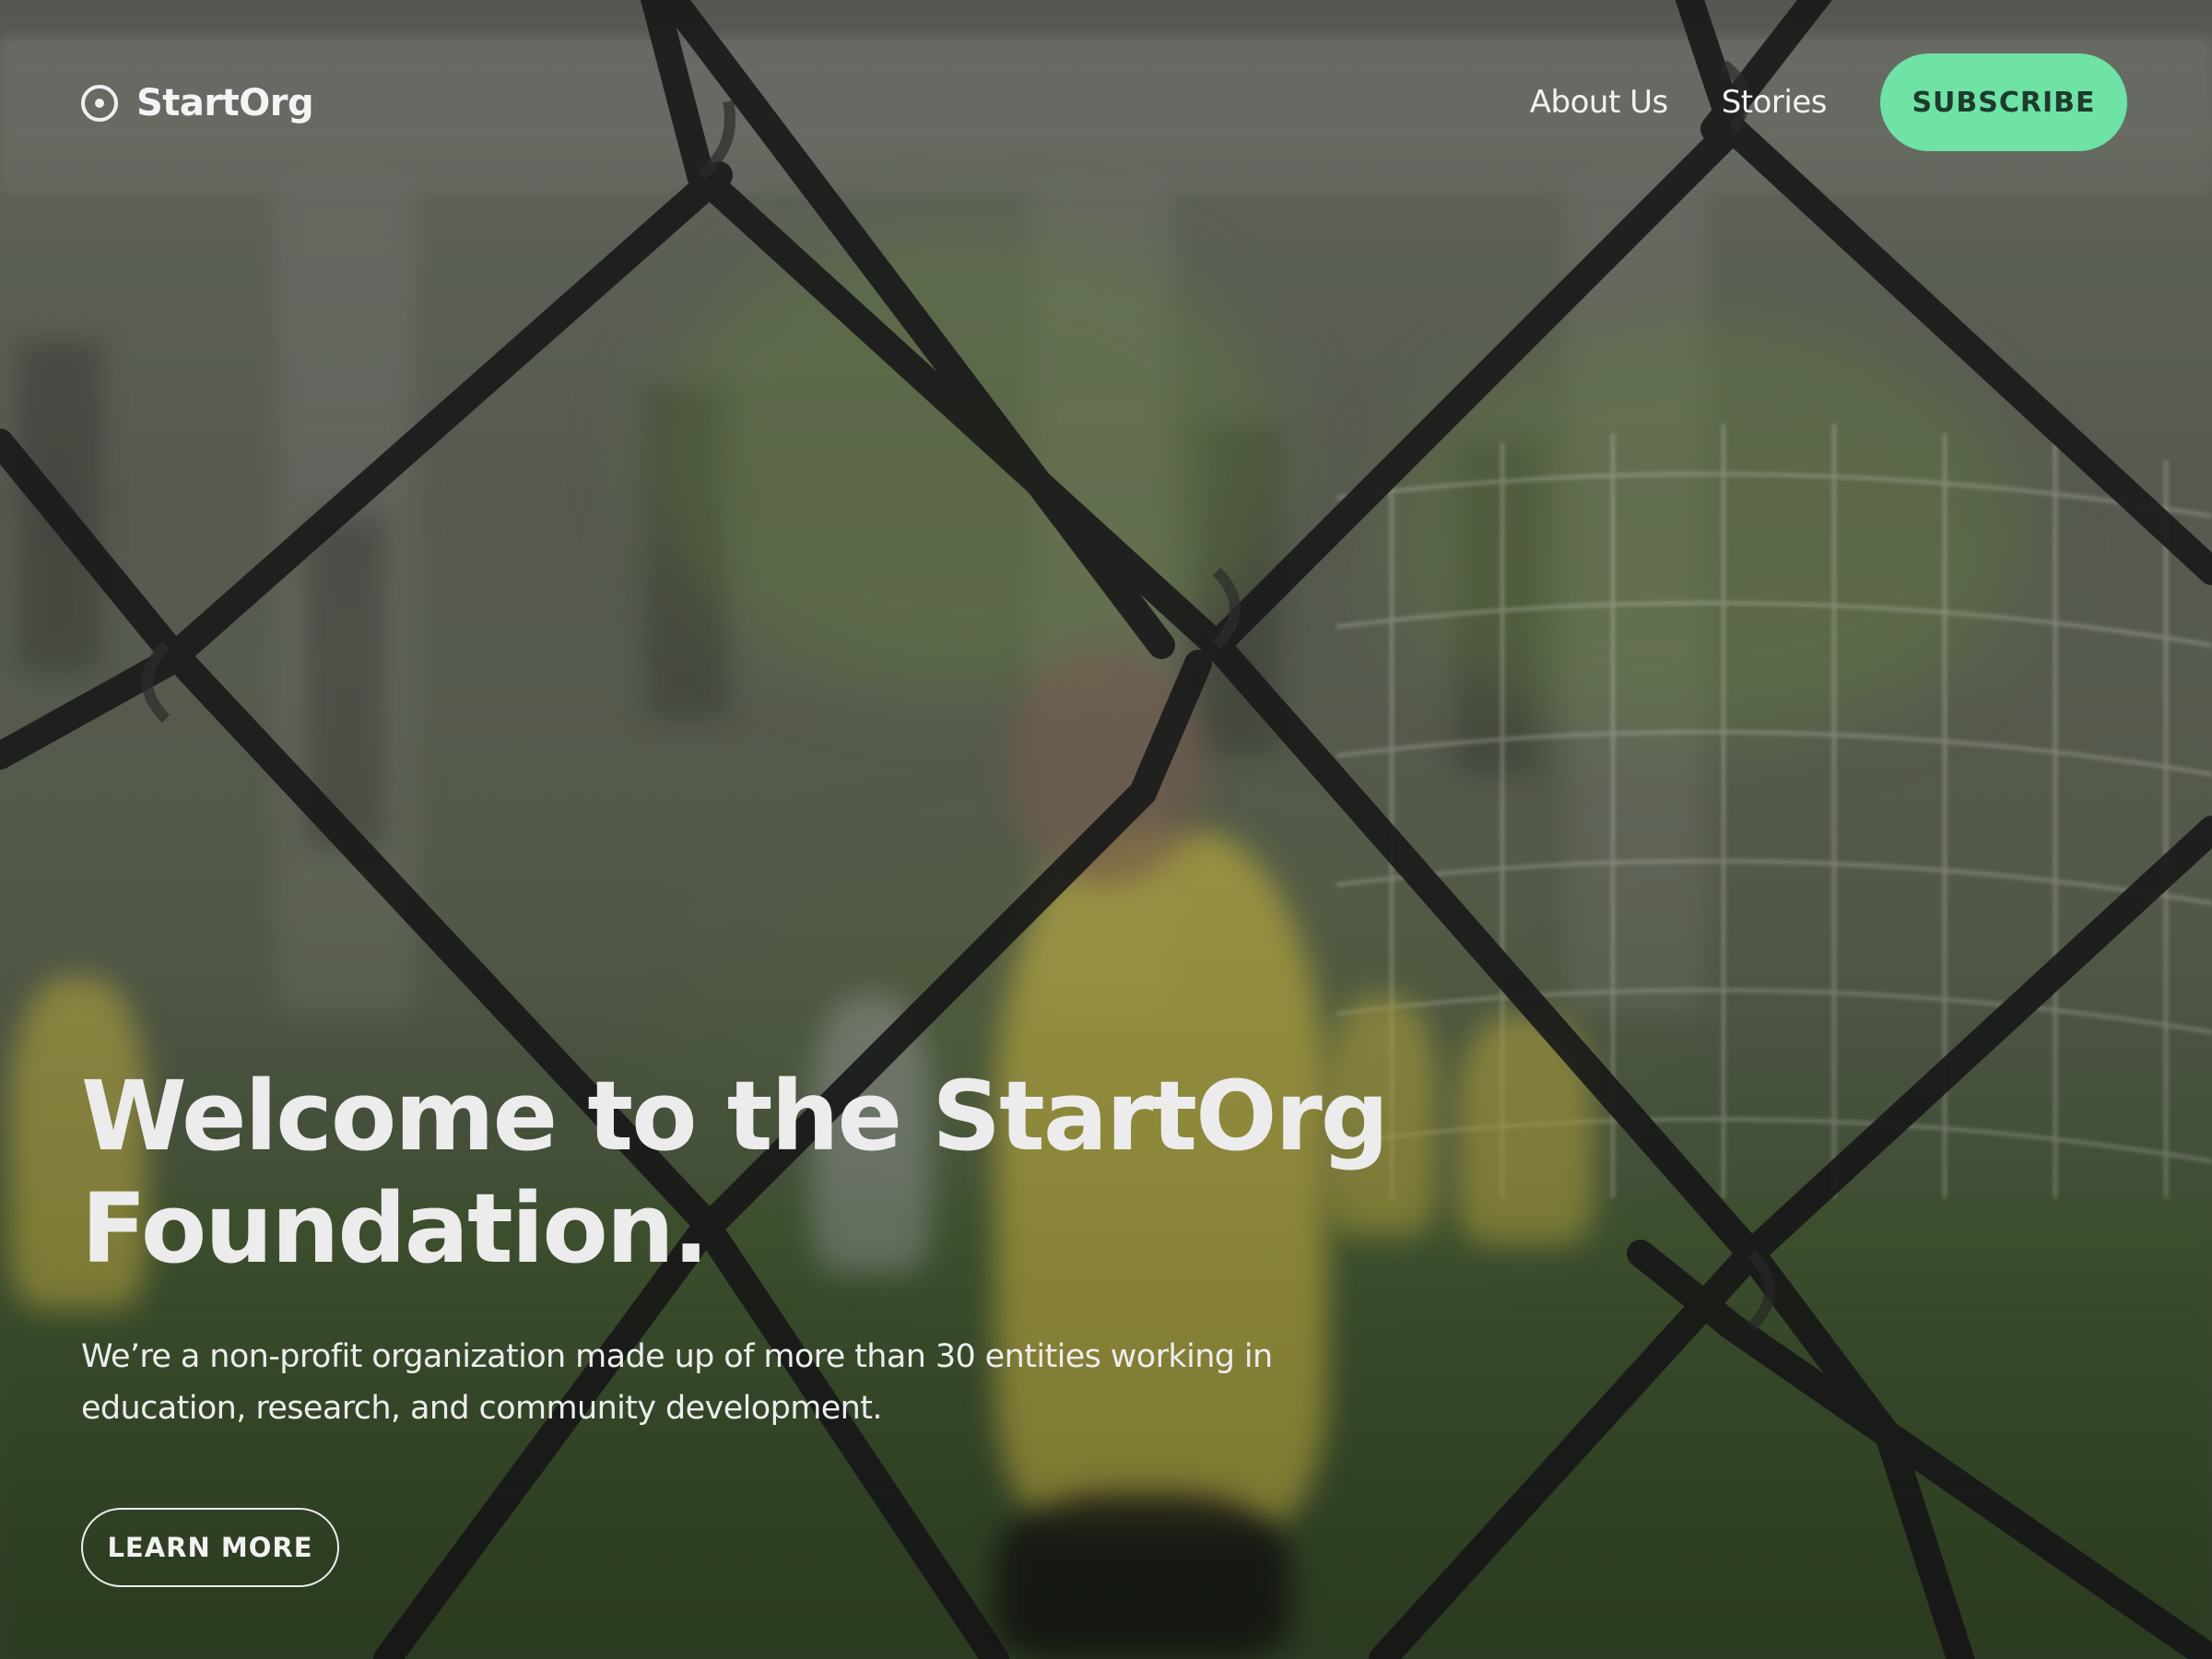 The height and width of the screenshot is (1659, 2212). I want to click on target-circle-icon, so click(99, 103).